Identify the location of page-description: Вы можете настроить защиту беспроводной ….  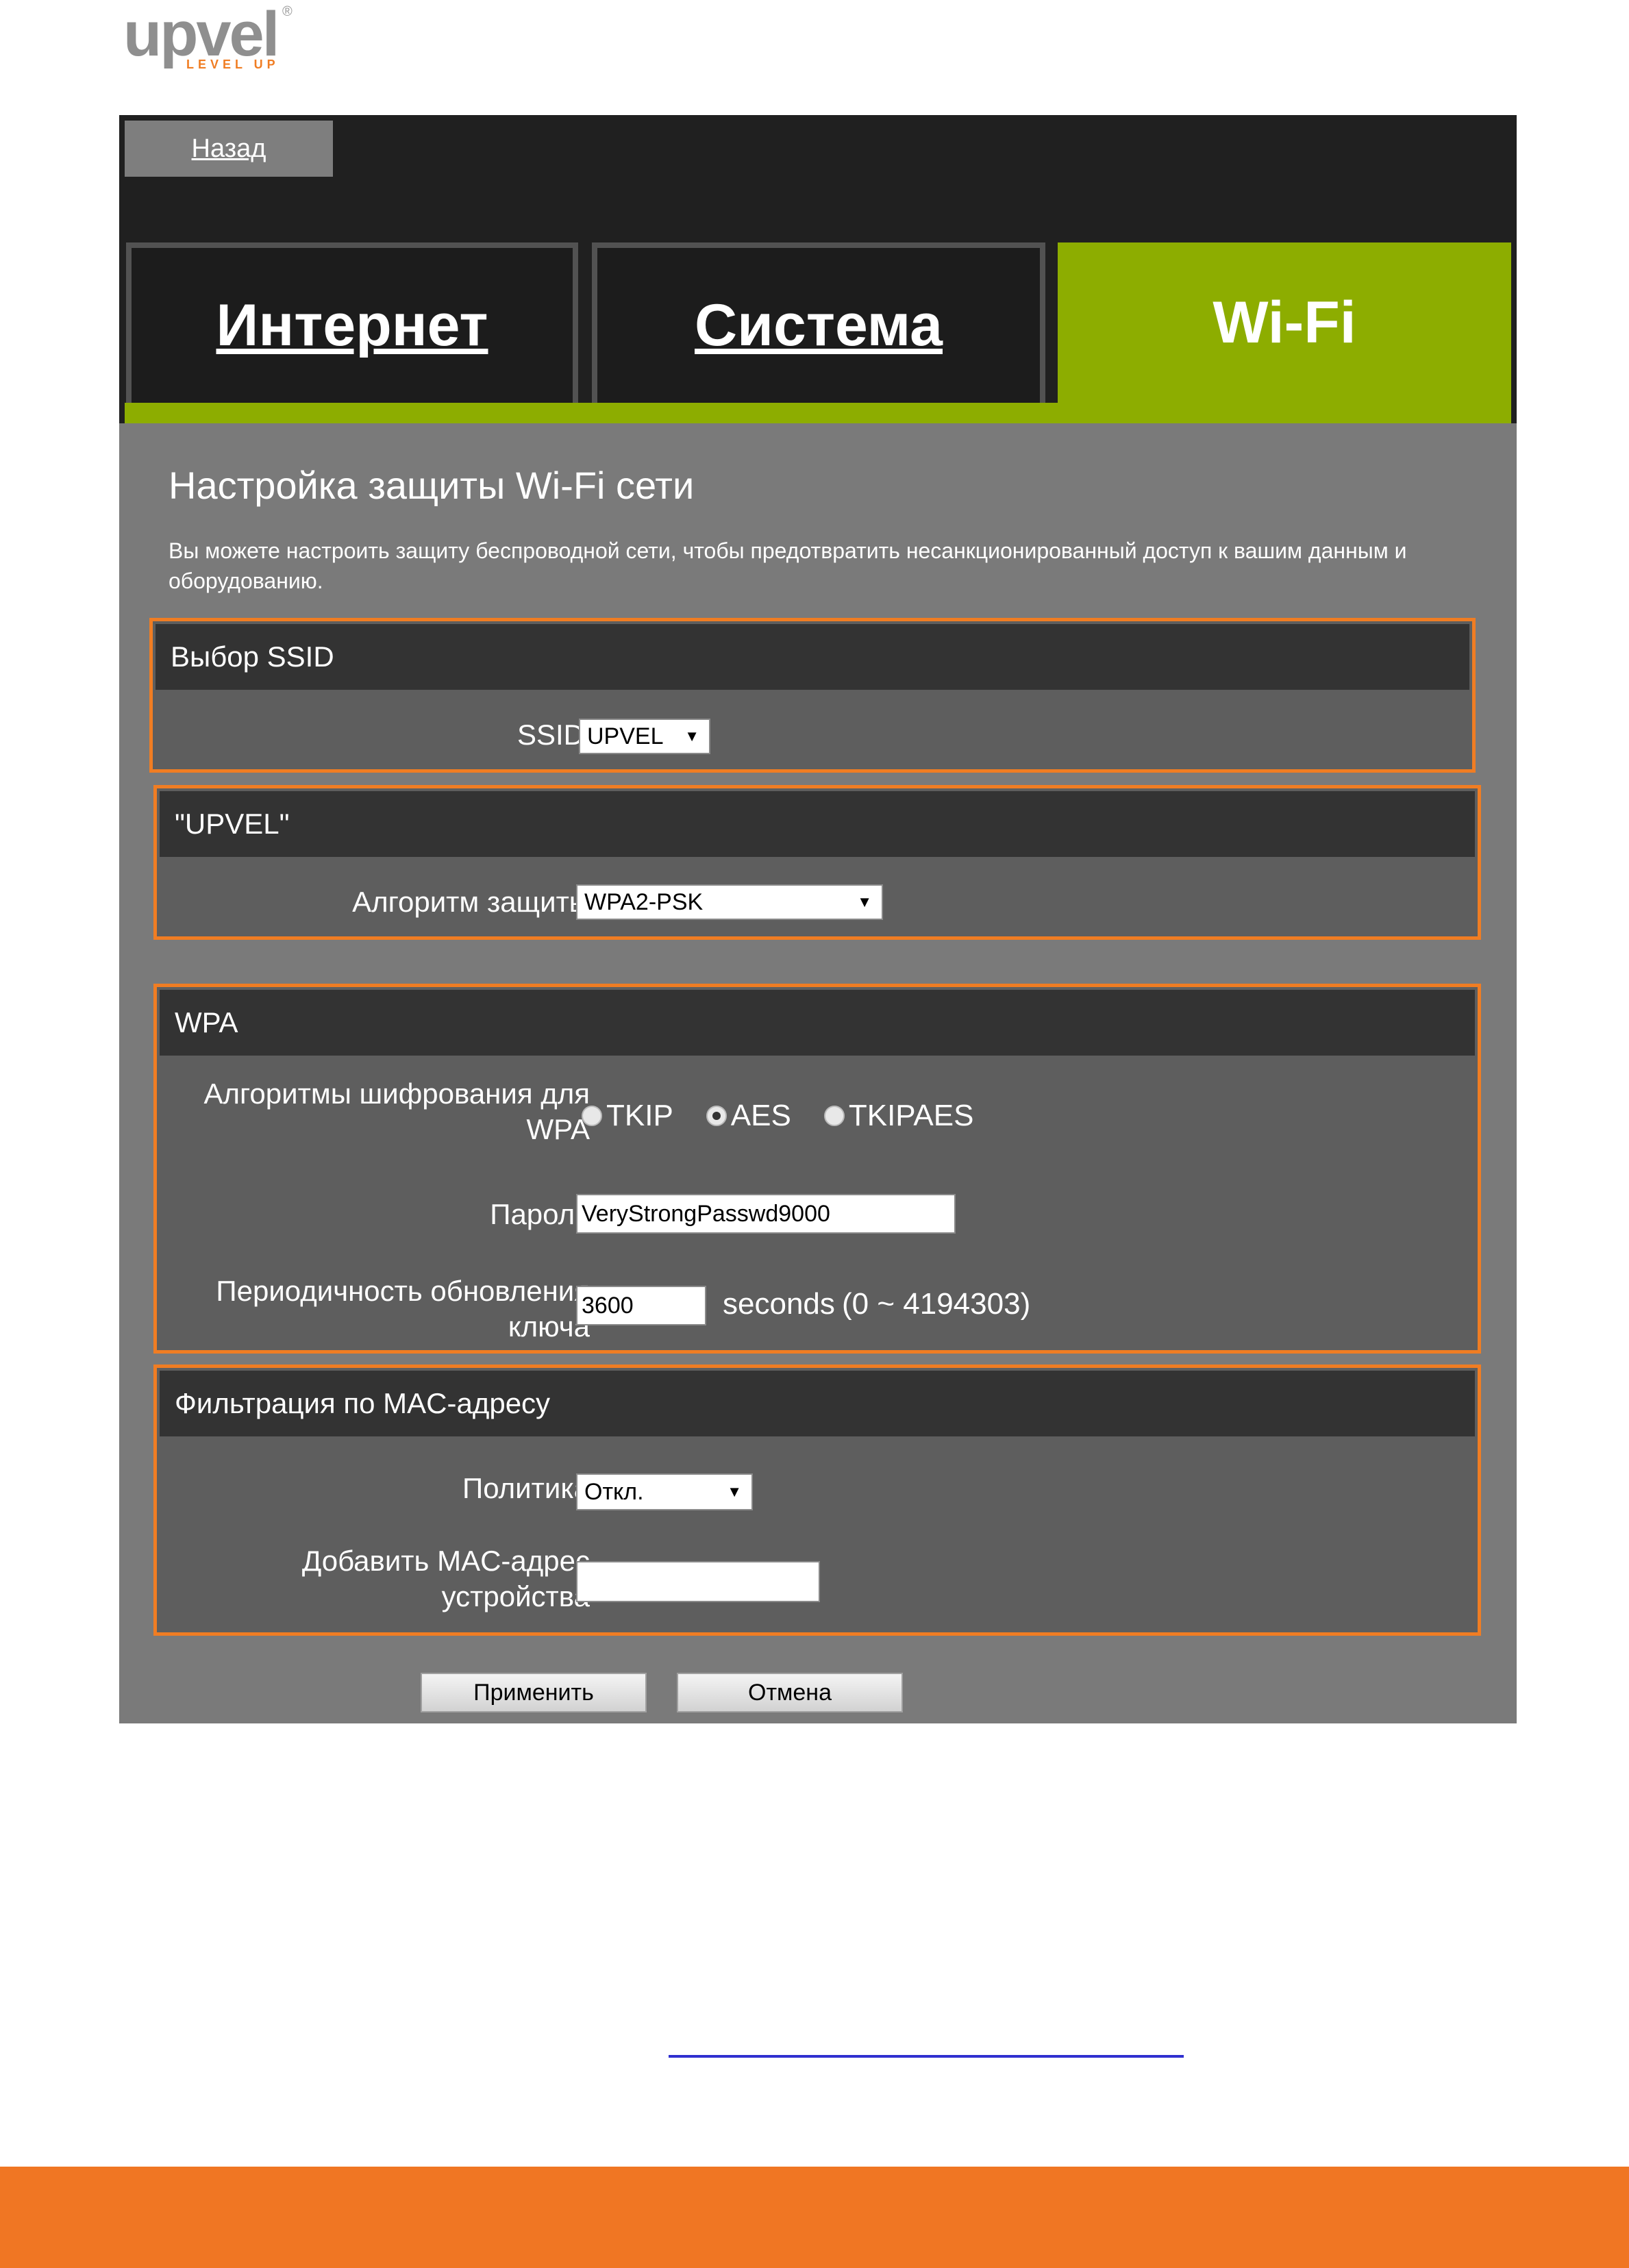
(788, 565).